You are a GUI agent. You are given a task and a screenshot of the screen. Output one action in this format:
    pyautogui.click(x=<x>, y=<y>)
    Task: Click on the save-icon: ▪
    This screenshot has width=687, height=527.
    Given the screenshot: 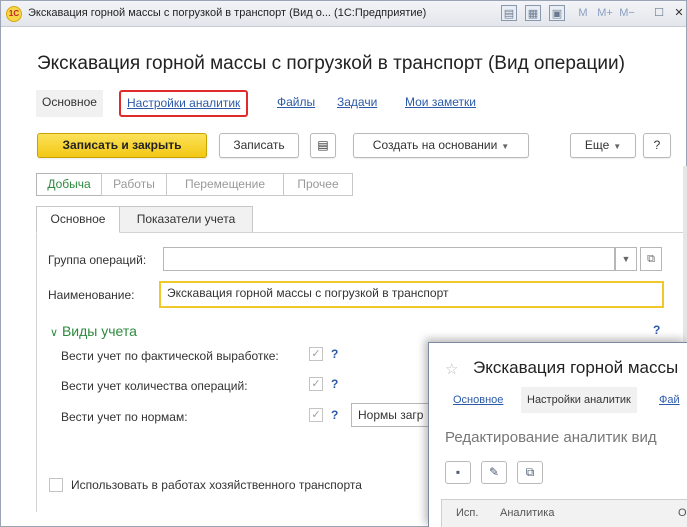 What is the action you would take?
    pyautogui.click(x=458, y=472)
    